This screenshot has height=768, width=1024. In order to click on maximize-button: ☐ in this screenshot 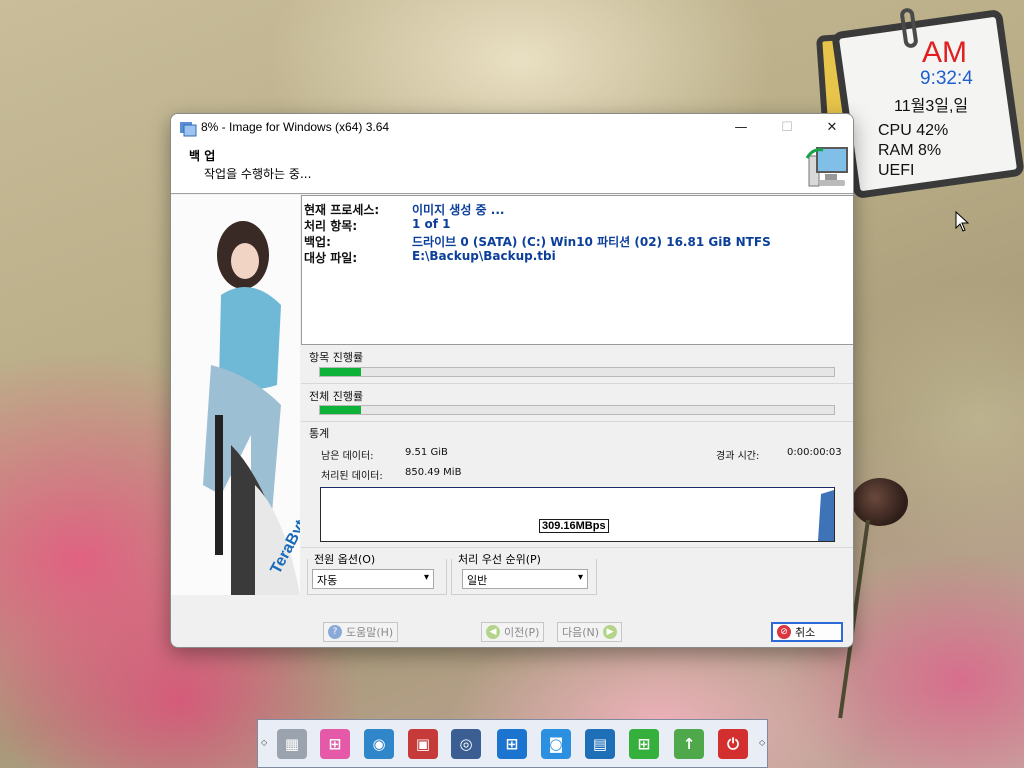, I will do `click(787, 129)`.